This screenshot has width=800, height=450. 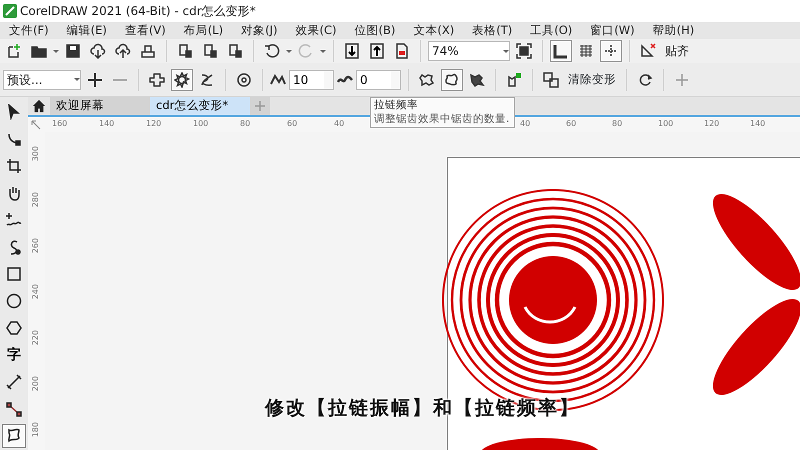 I want to click on menu-item: 工具(O), so click(x=551, y=31).